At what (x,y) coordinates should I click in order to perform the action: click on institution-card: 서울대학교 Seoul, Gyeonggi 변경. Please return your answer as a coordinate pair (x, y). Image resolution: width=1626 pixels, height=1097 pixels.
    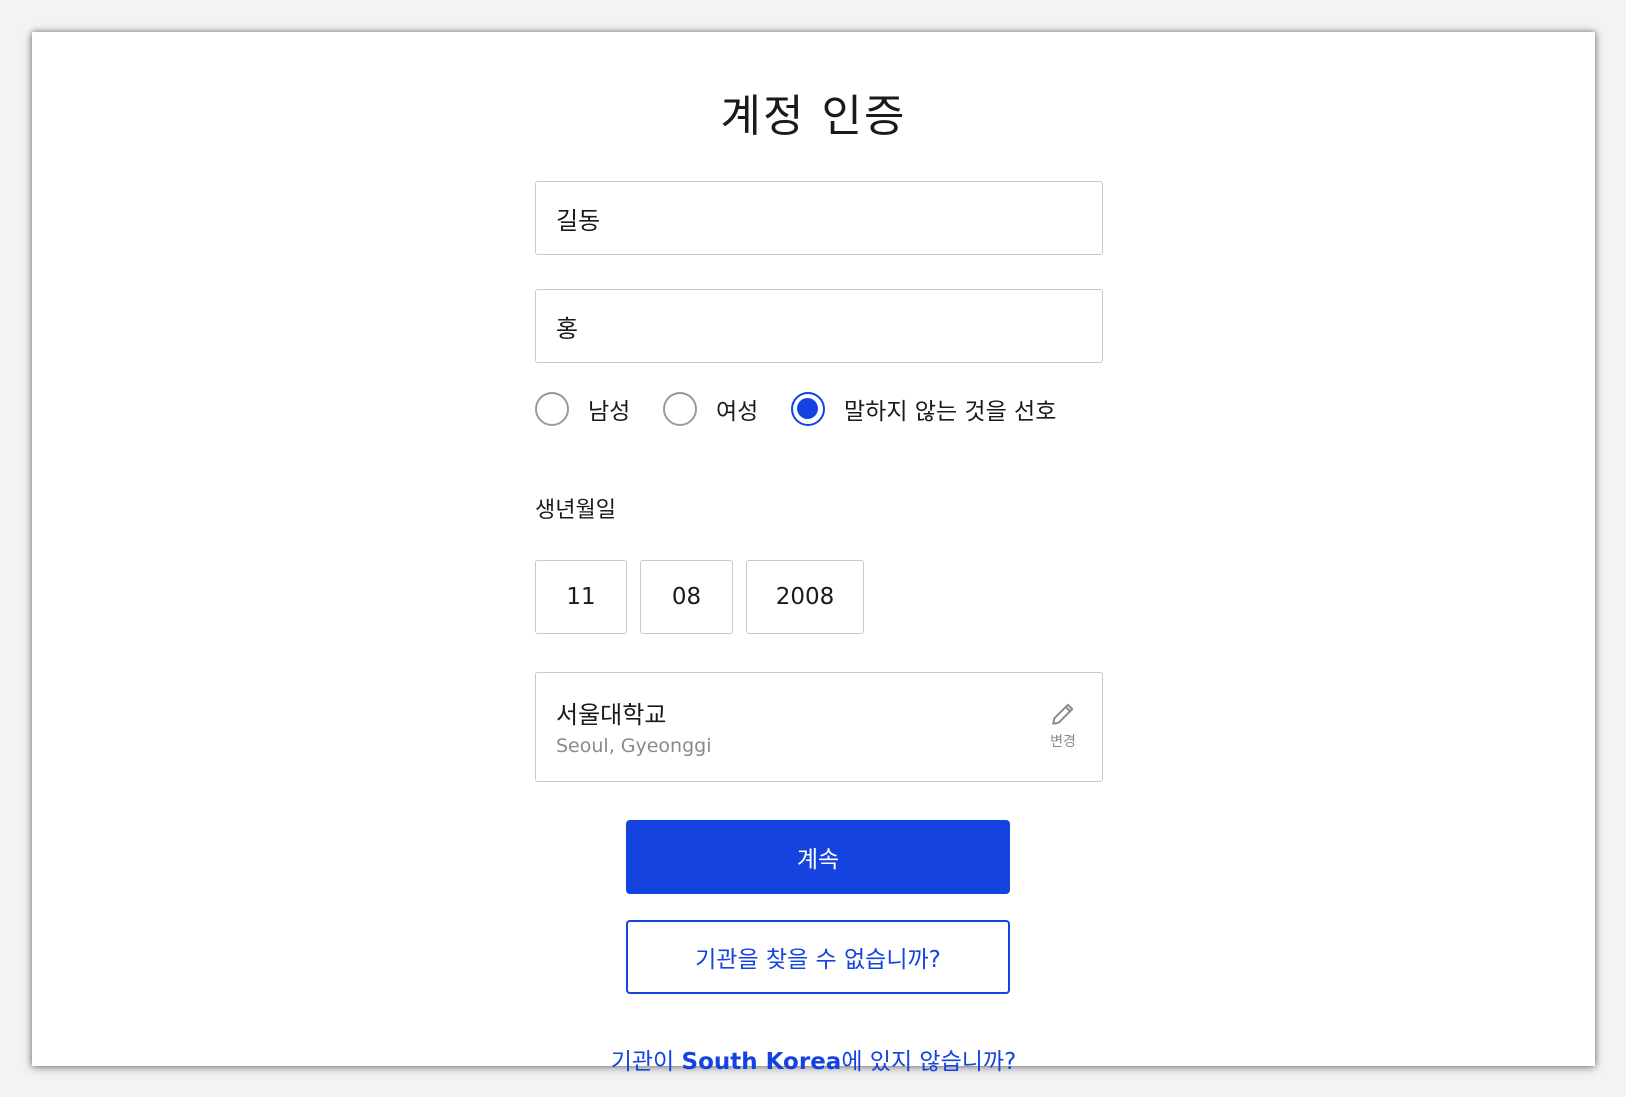
    Looking at the image, I should click on (819, 727).